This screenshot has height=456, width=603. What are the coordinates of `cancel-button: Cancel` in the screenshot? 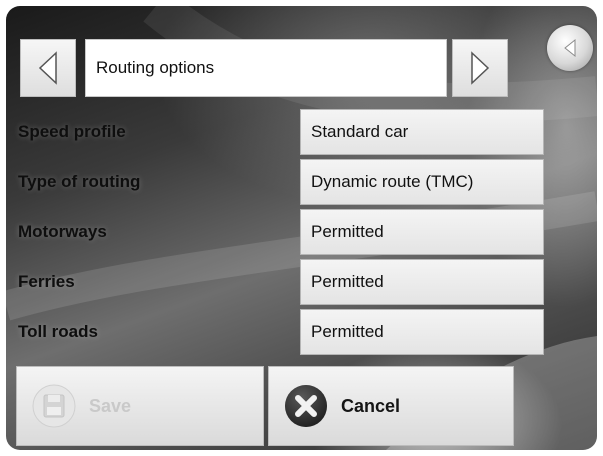 It's located at (391, 406).